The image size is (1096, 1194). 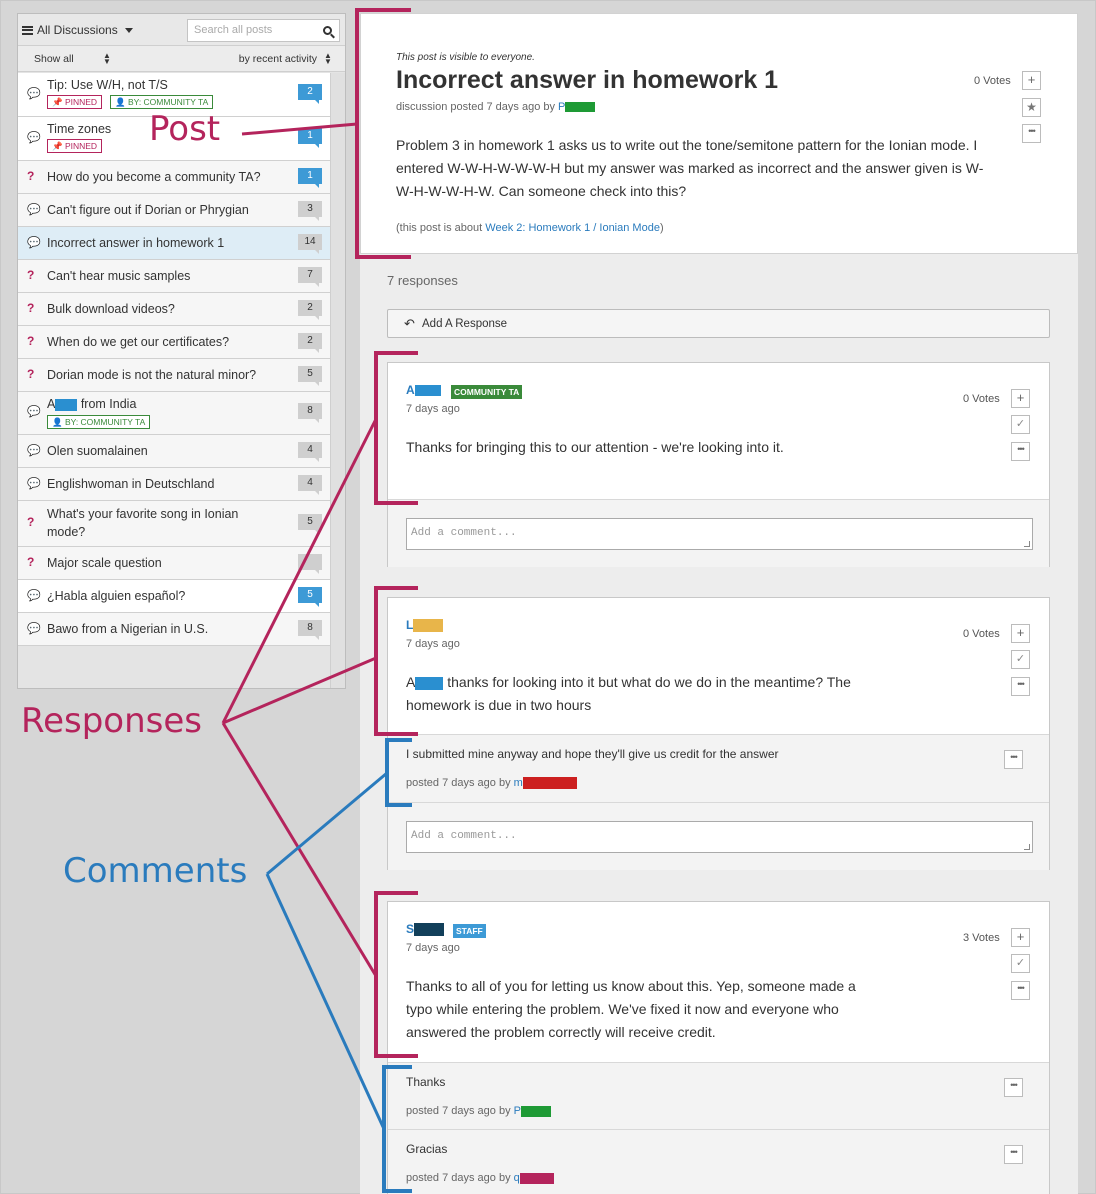 I want to click on pinned-label: PINNED, so click(x=81, y=146).